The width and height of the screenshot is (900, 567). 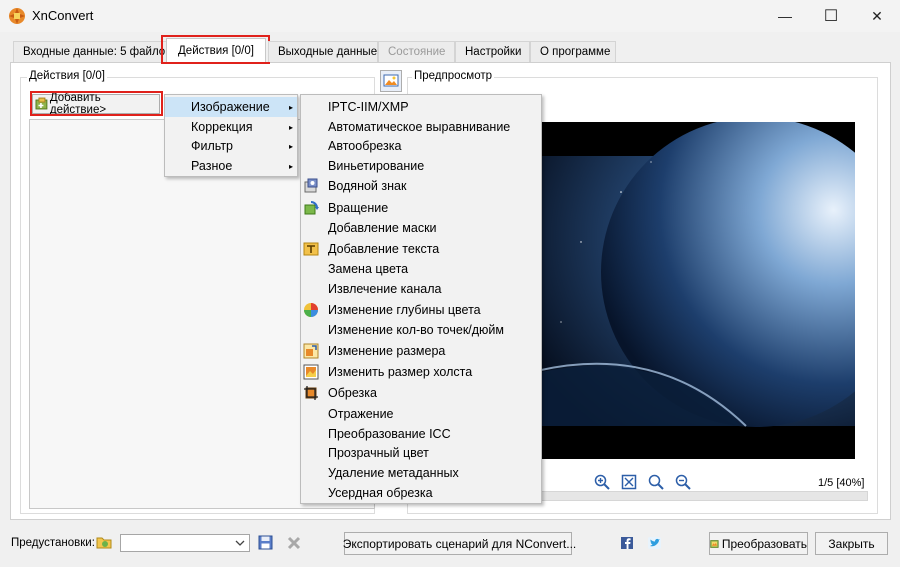 I want to click on menu-item-label: Автоматическое выравнивание, so click(x=419, y=127).